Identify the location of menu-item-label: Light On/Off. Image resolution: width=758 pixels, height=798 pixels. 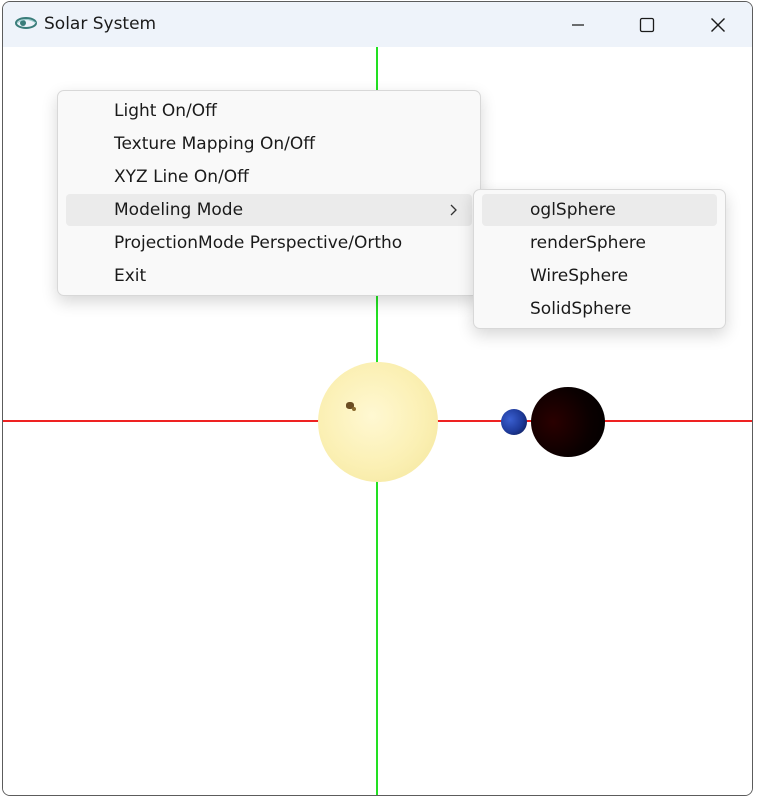
(165, 111).